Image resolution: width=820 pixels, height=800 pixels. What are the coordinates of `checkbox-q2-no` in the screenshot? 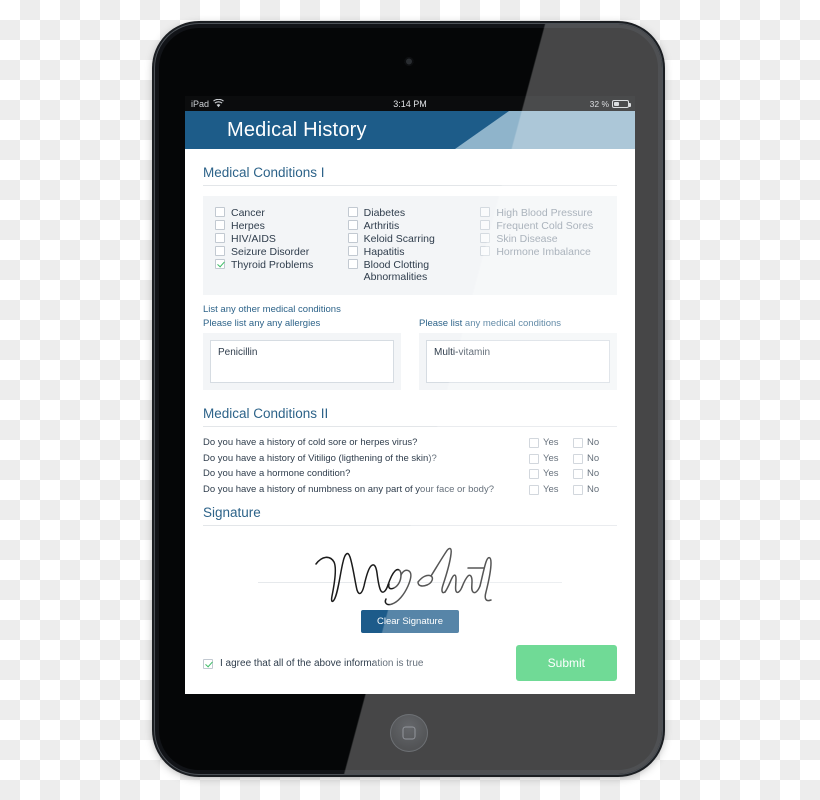 It's located at (578, 458).